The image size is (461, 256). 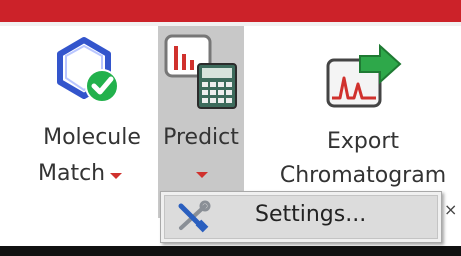 What do you see at coordinates (363, 175) in the screenshot?
I see `export-label-line2: Chromatogram` at bounding box center [363, 175].